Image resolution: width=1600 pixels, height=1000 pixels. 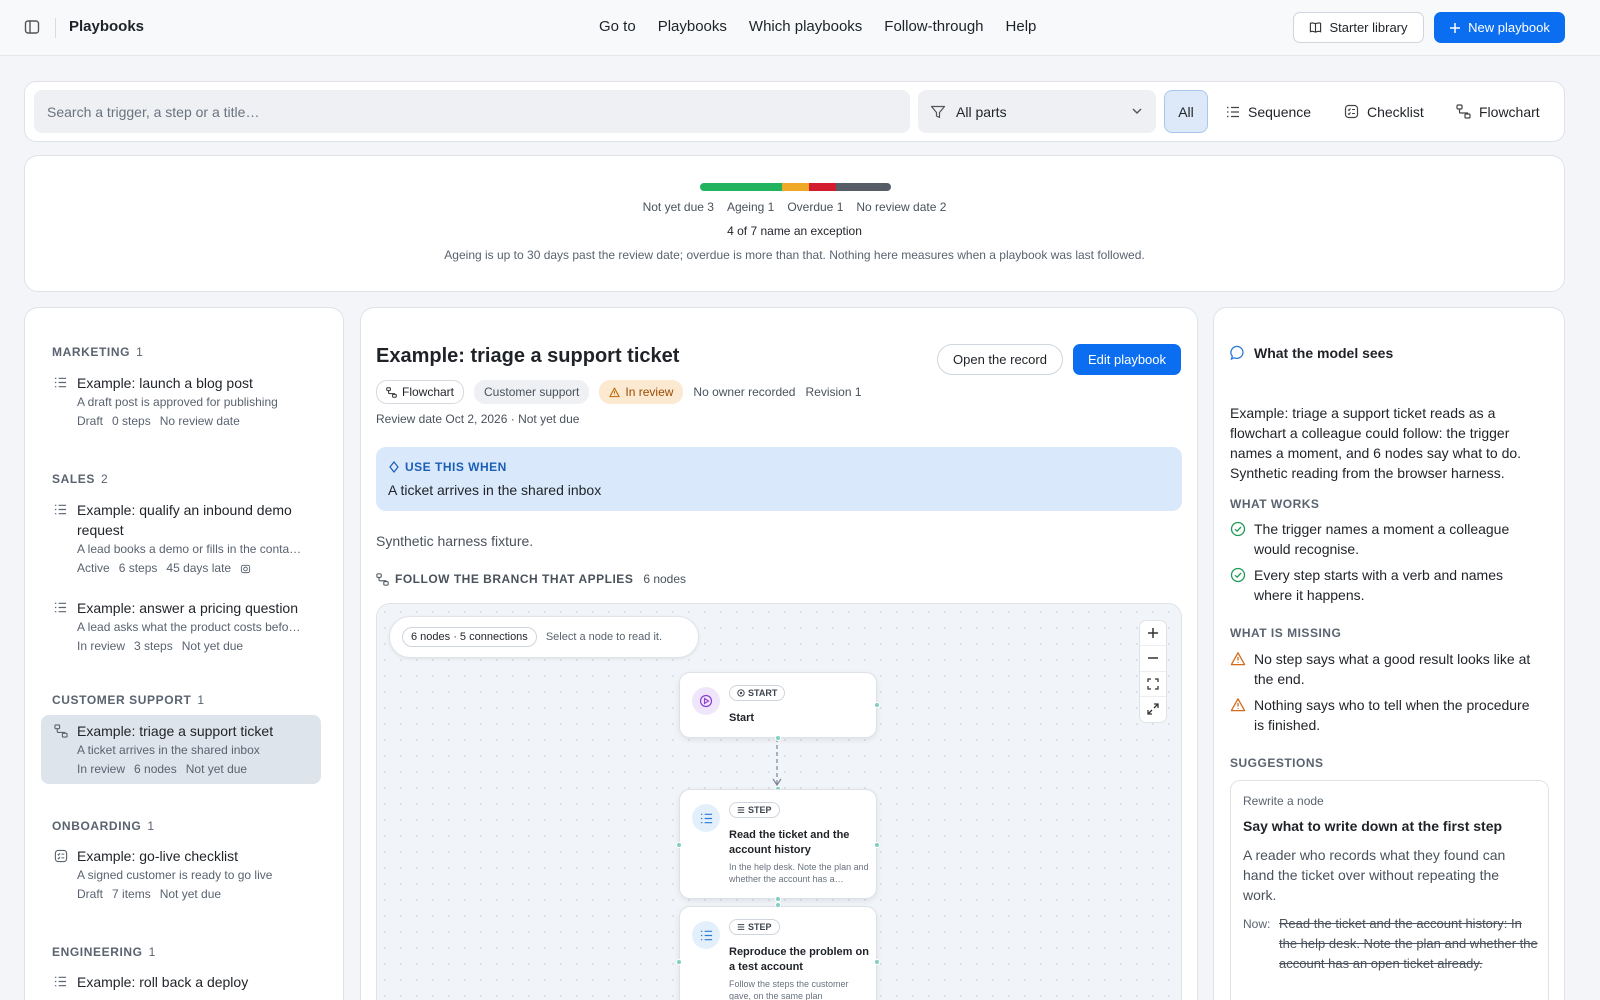 I want to click on fullscreen-icon, so click(x=1153, y=709).